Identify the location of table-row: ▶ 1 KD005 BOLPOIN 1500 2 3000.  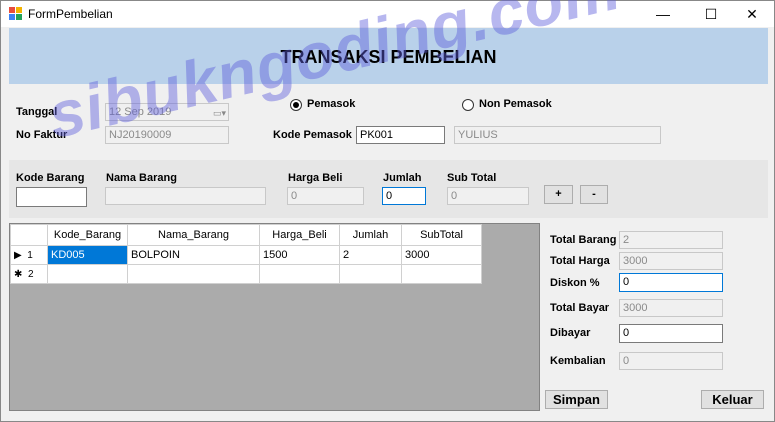
(246, 255).